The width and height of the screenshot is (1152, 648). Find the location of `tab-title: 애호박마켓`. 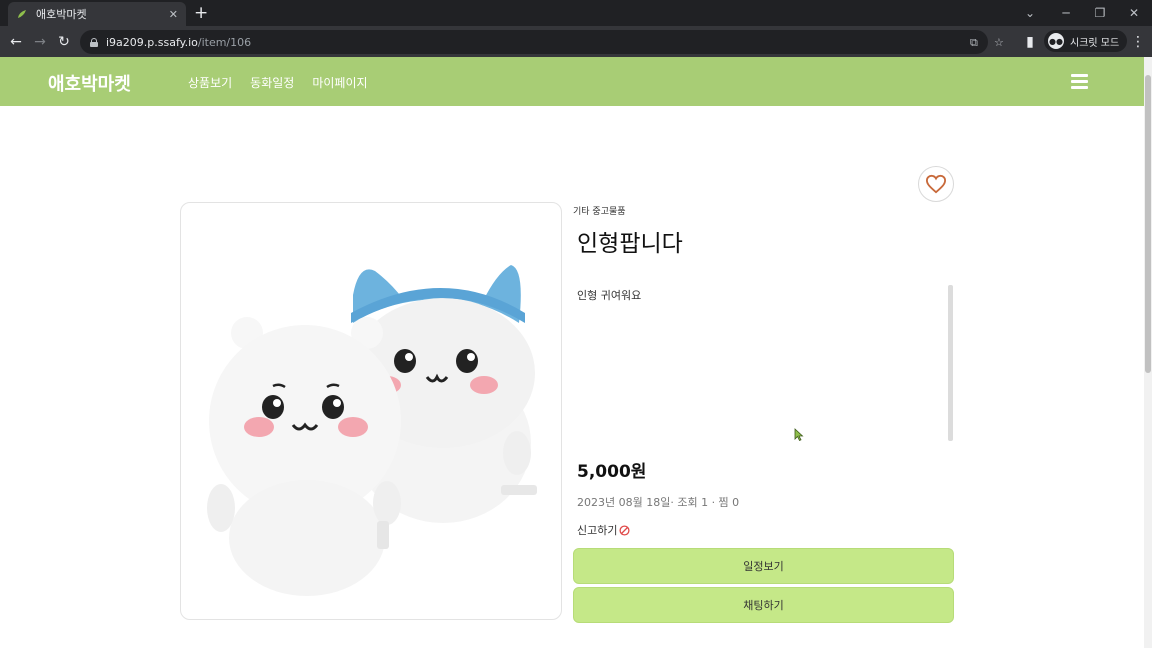

tab-title: 애호박마켓 is located at coordinates (61, 14).